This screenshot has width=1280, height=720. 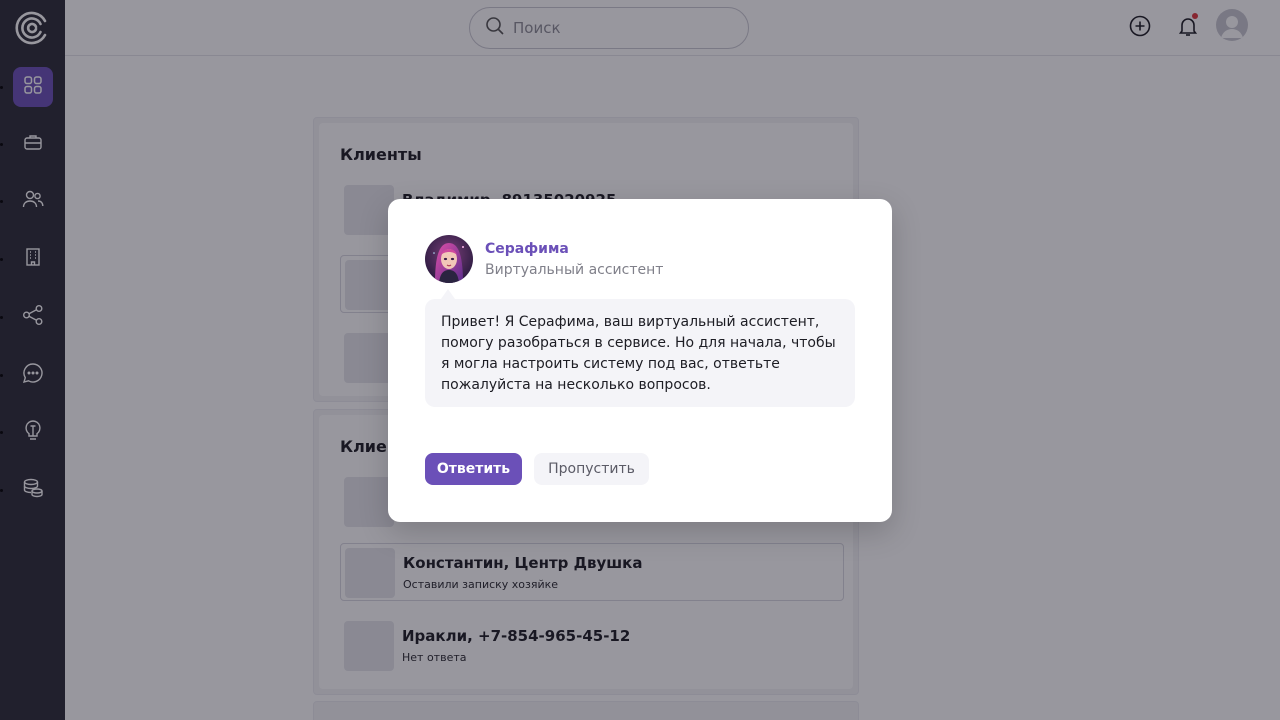 What do you see at coordinates (473, 469) in the screenshot?
I see `answer-button: Ответить` at bounding box center [473, 469].